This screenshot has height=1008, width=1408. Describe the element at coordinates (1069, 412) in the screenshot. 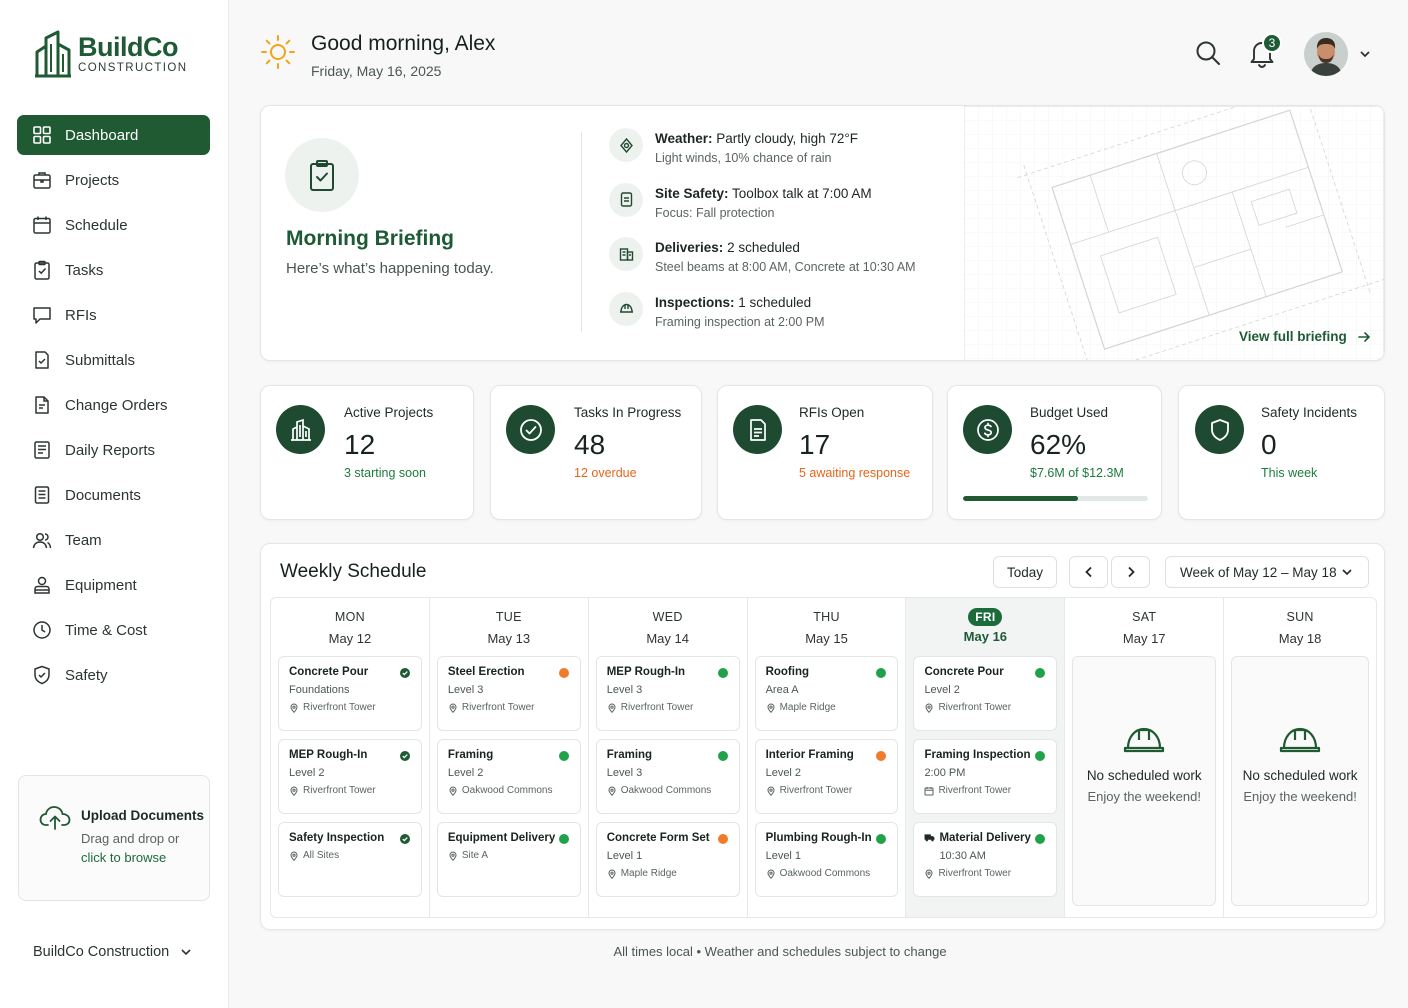

I see `stat-label: Budget Used` at that location.